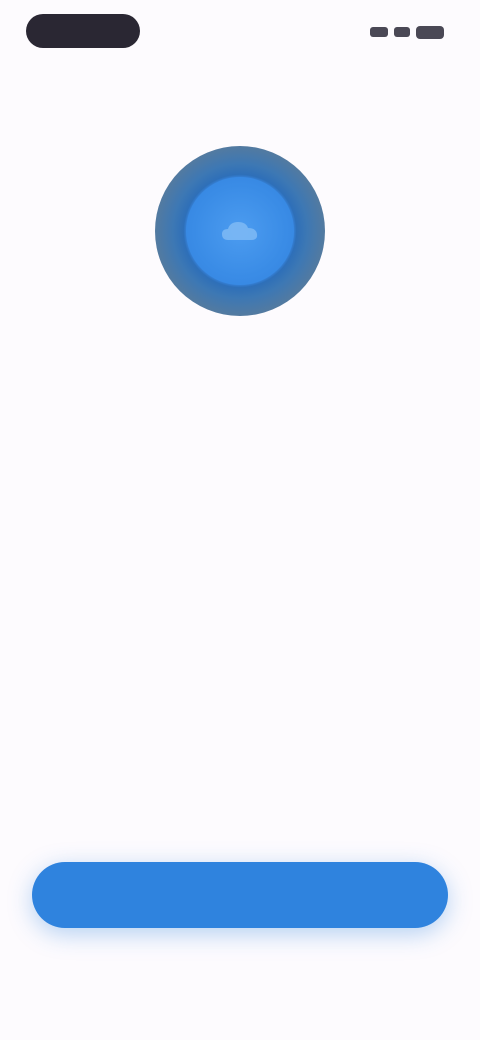 Image resolution: width=480 pixels, height=1040 pixels. I want to click on battery-icon, so click(430, 32).